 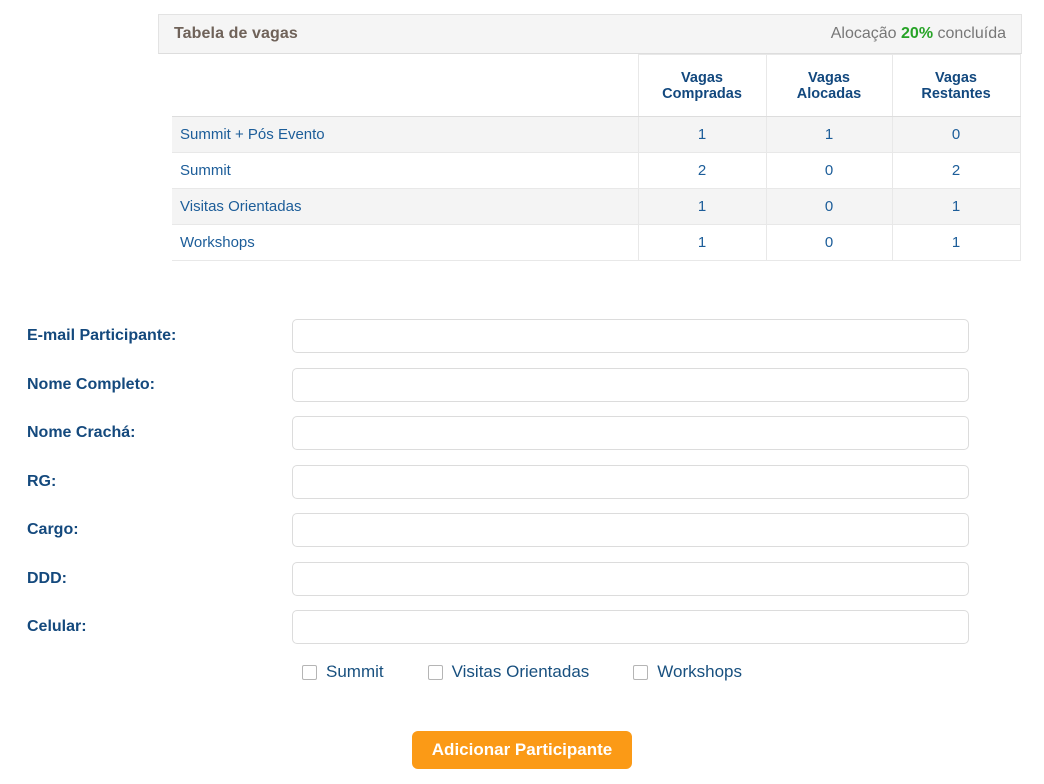 I want to click on form-row: DDD:, so click(x=522, y=579).